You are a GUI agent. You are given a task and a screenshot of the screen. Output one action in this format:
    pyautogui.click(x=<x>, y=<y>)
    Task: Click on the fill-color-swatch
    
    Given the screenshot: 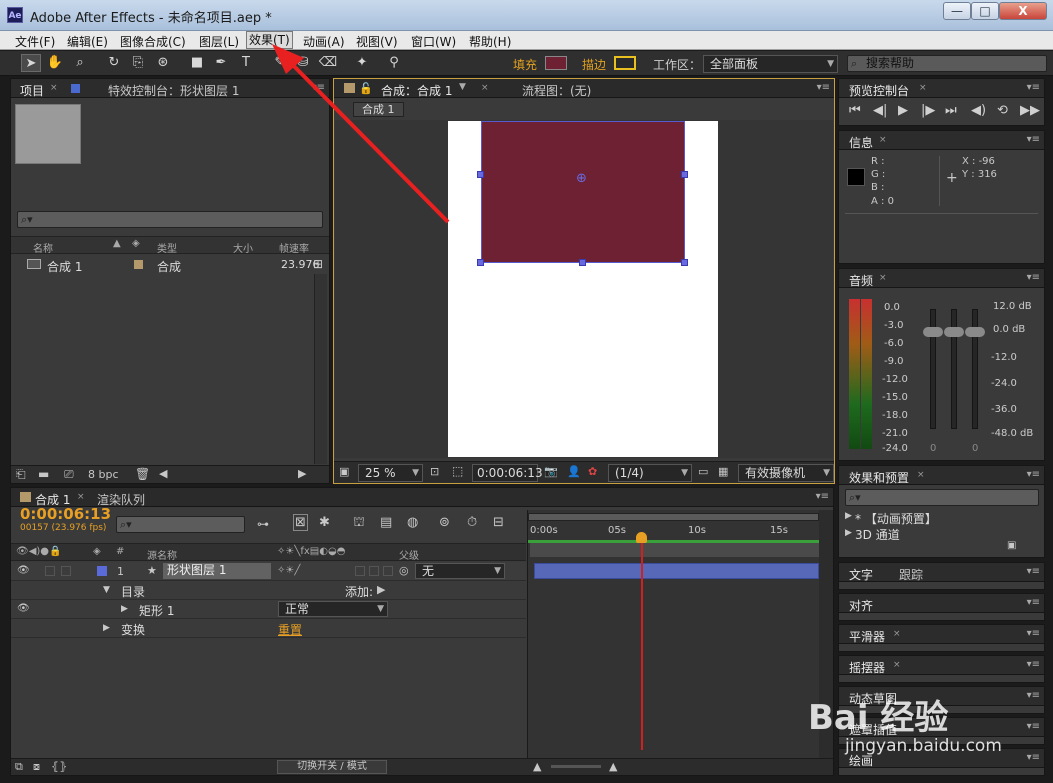 What is the action you would take?
    pyautogui.click(x=556, y=63)
    